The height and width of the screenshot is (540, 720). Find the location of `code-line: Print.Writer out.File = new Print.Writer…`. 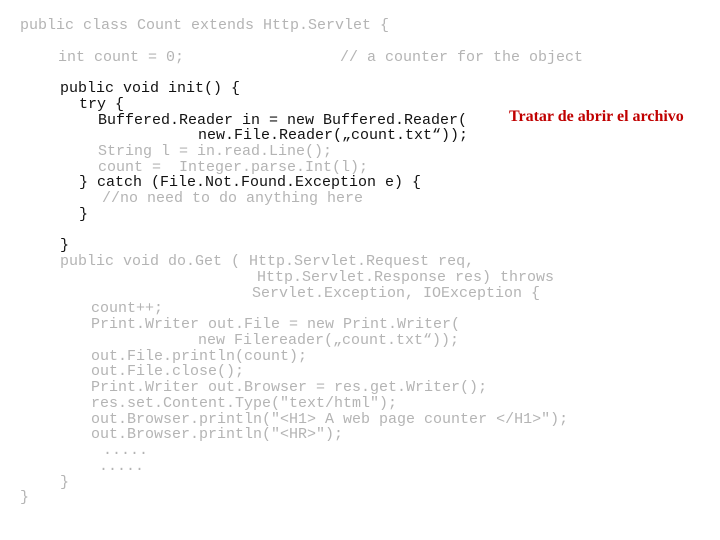

code-line: Print.Writer out.File = new Print.Writer… is located at coordinates (276, 324).